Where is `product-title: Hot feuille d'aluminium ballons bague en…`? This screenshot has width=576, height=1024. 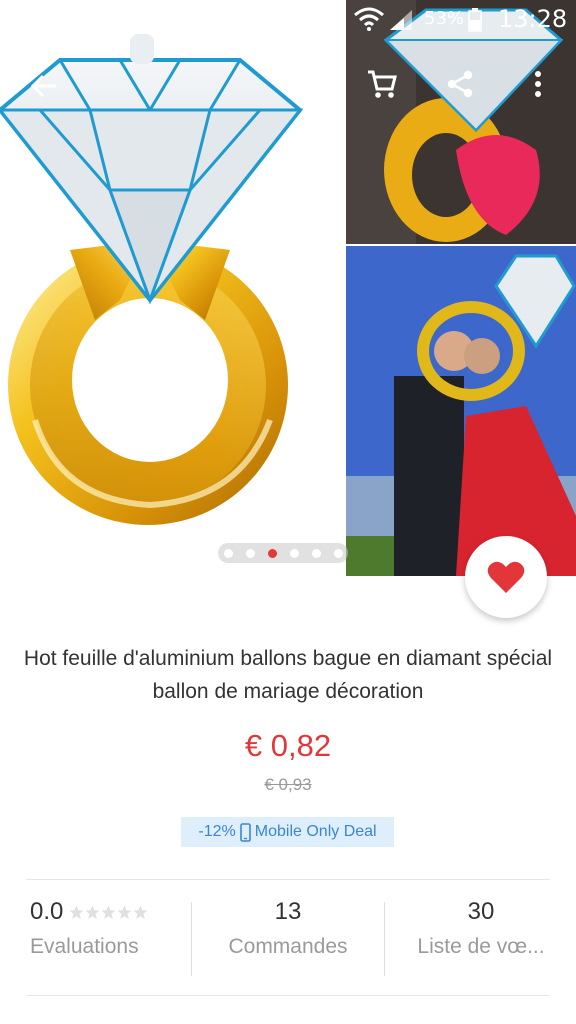 product-title: Hot feuille d'aluminium ballons bague en… is located at coordinates (288, 675).